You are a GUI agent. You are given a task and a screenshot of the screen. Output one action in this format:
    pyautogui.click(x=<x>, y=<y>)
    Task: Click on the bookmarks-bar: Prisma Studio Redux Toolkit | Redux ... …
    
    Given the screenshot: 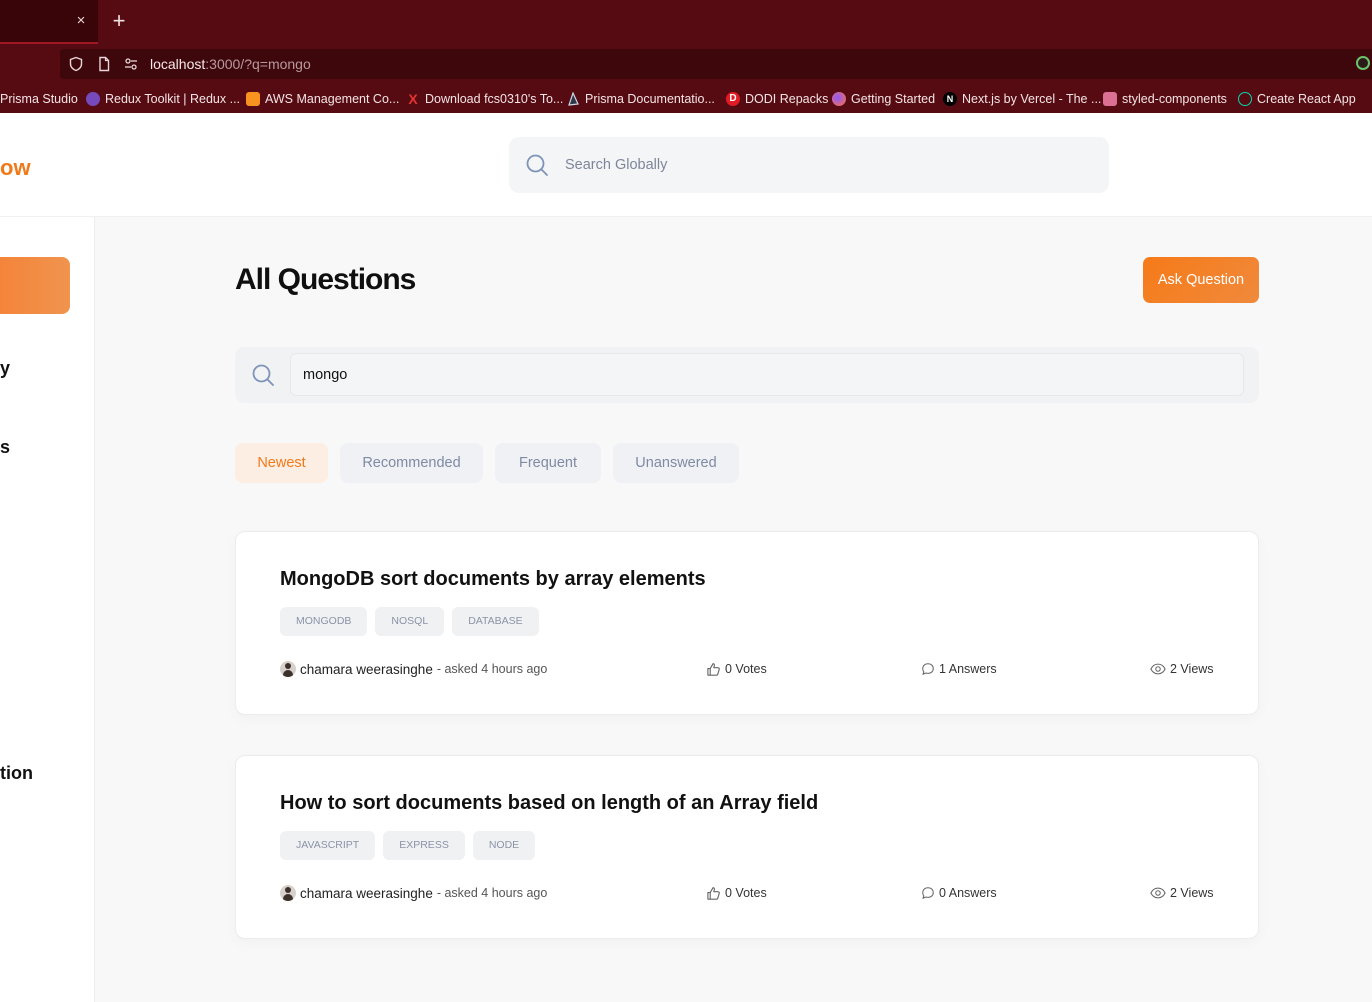 What is the action you would take?
    pyautogui.click(x=686, y=98)
    